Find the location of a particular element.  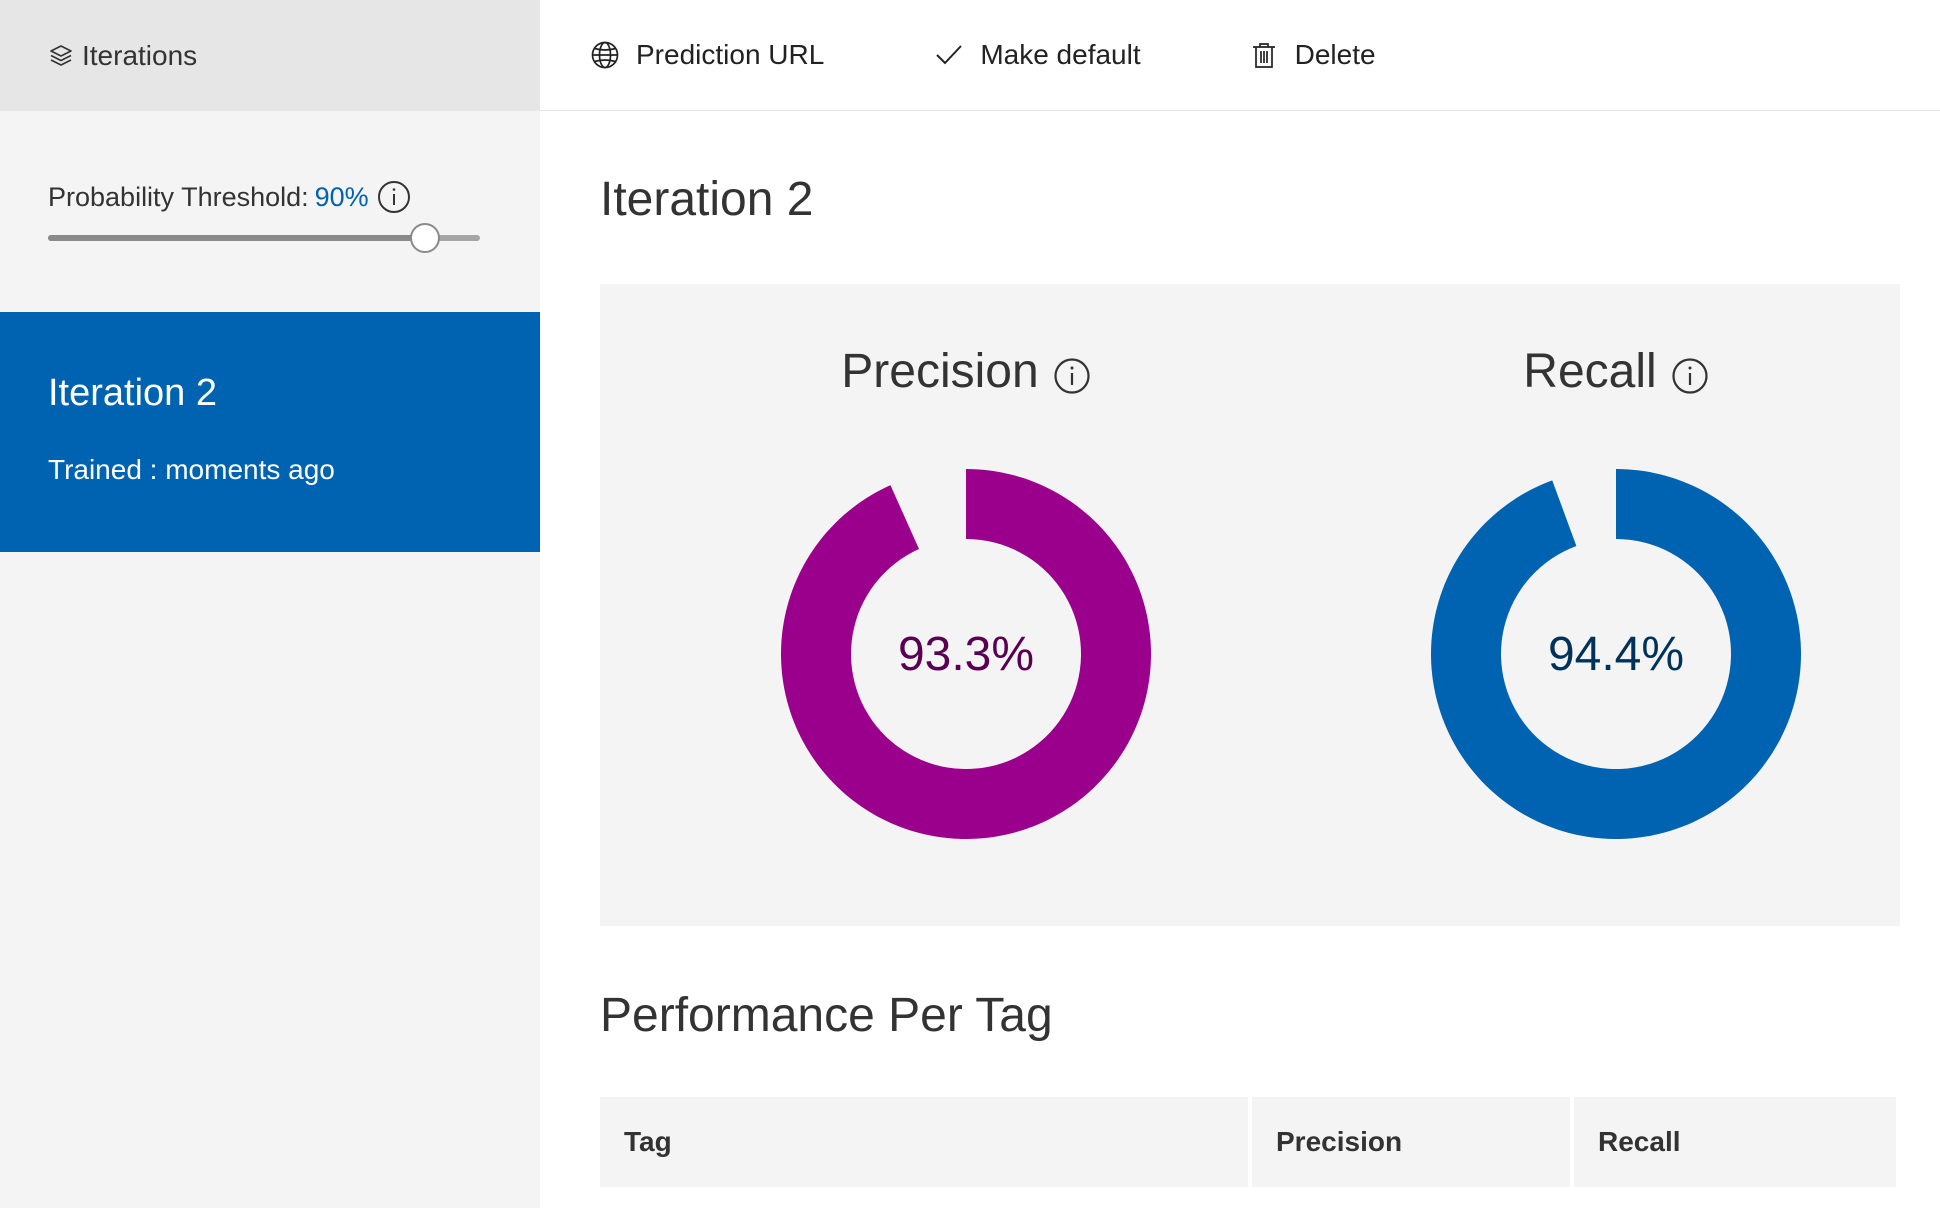

threshold-label: Probability Threshold: is located at coordinates (178, 196).